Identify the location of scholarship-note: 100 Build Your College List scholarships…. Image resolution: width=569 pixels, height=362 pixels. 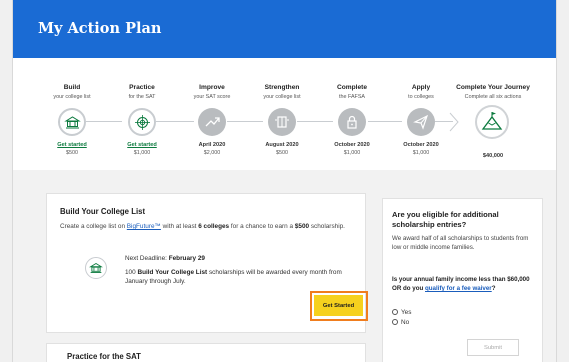
(233, 277).